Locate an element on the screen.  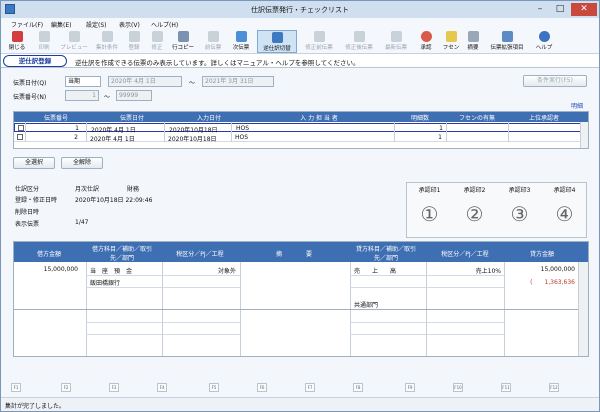
f6-key: F6 is located at coordinates (262, 387).